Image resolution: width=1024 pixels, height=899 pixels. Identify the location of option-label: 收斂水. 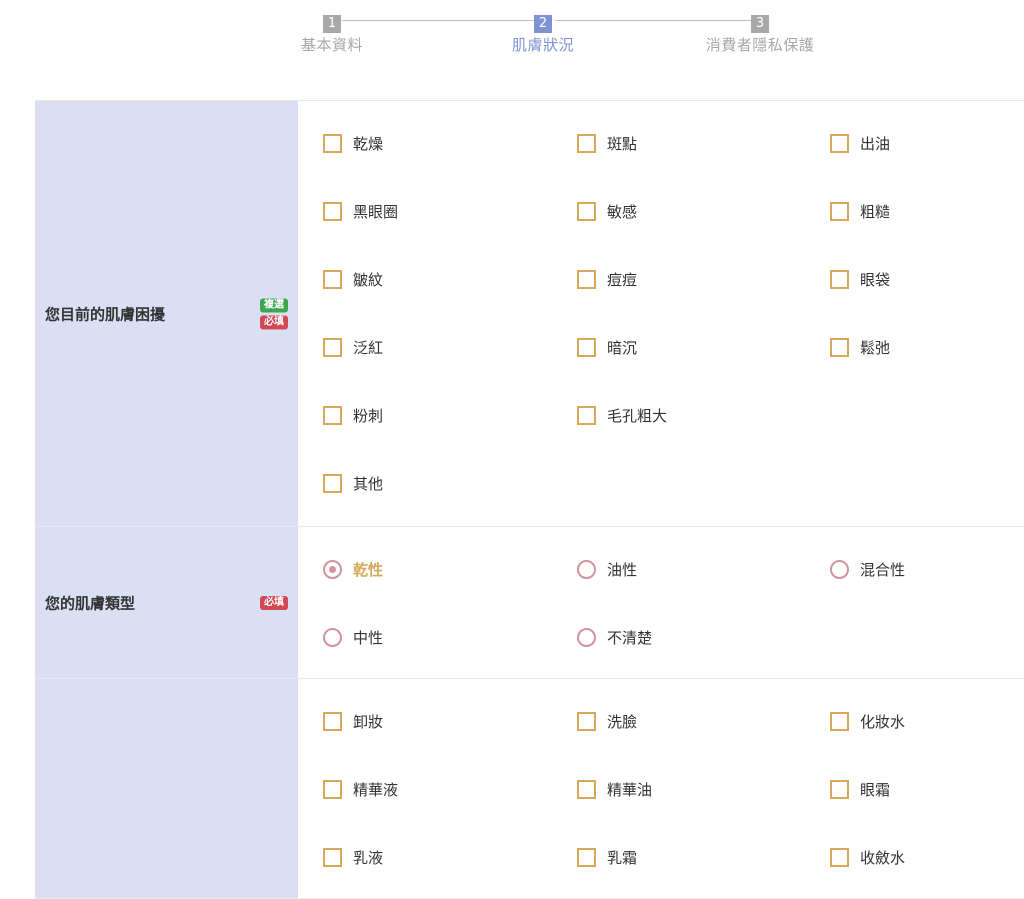
(883, 857).